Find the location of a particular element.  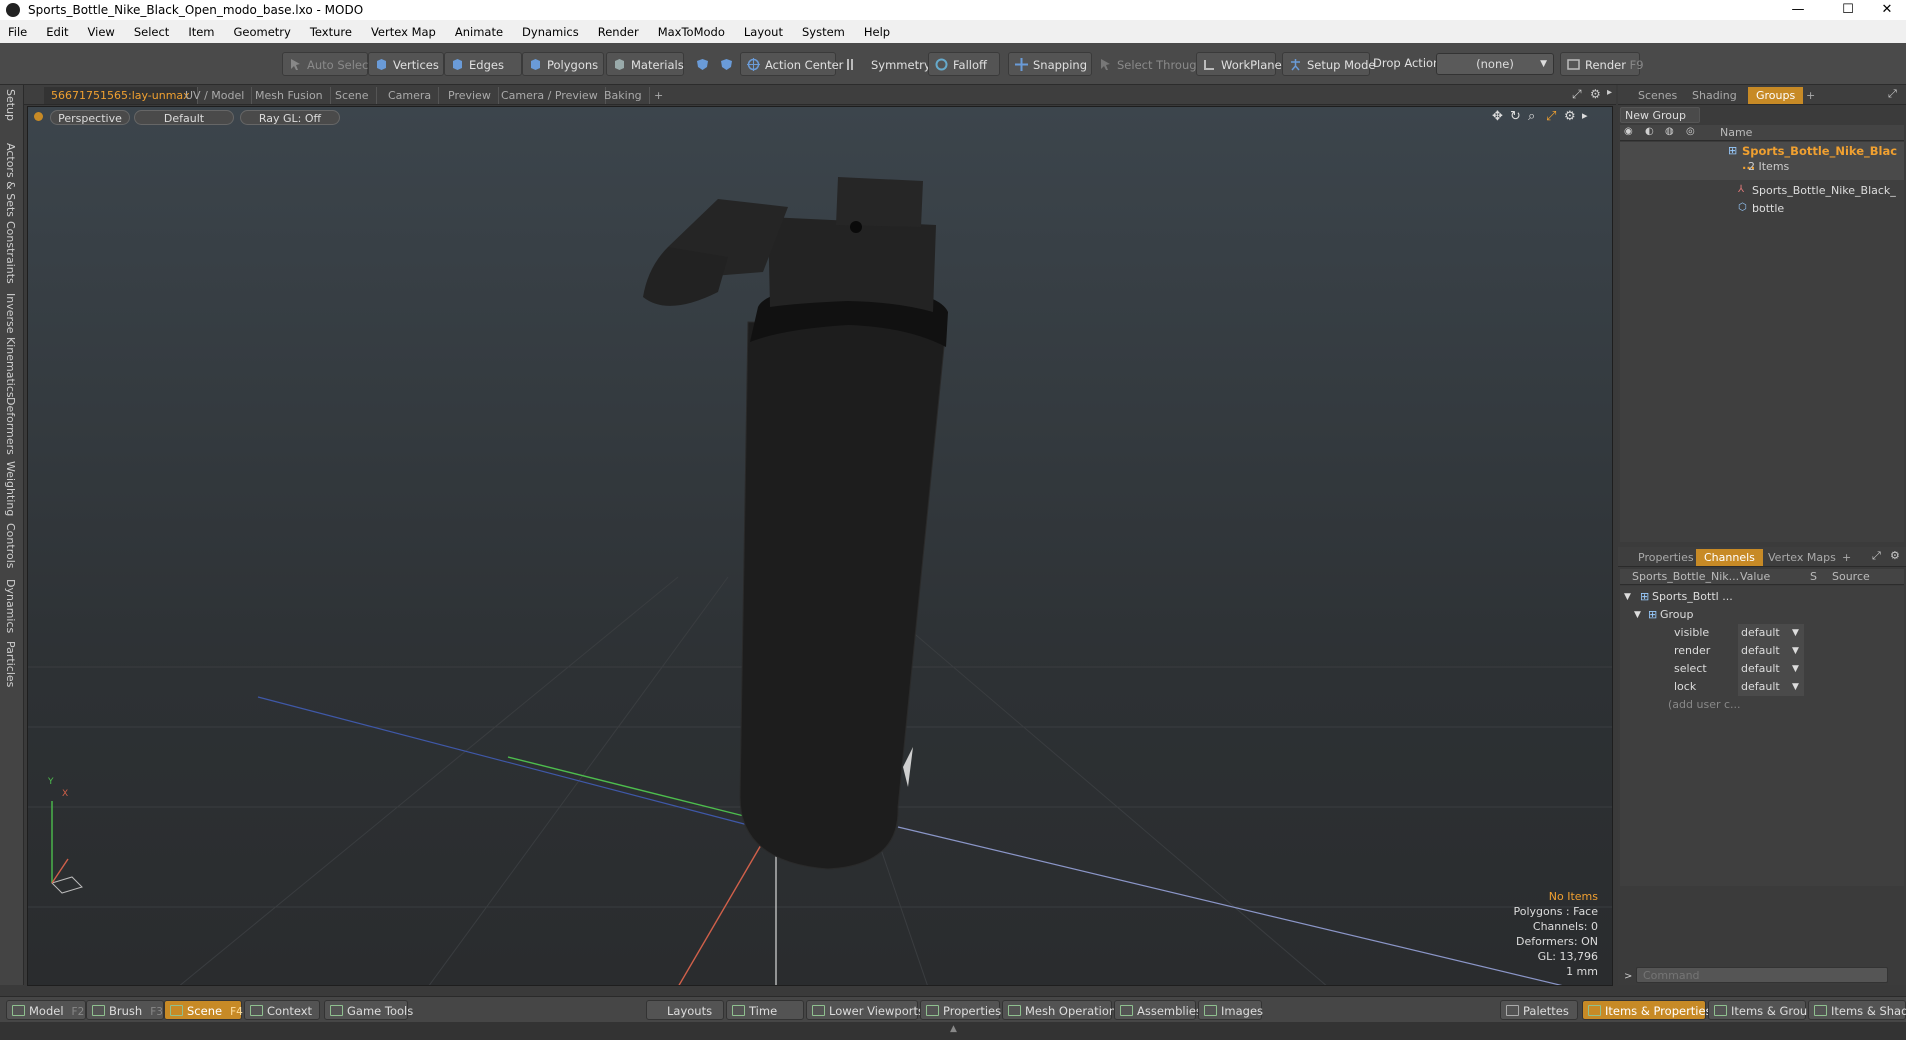

menu-item: Item is located at coordinates (201, 32).